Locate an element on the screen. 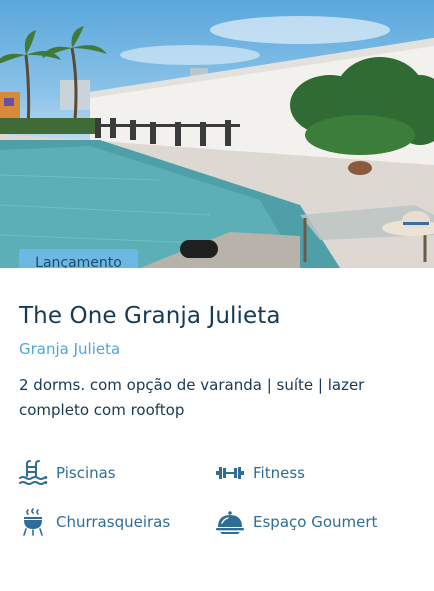 The height and width of the screenshot is (591, 434). amenity-label: Espaço Goumert is located at coordinates (315, 522).